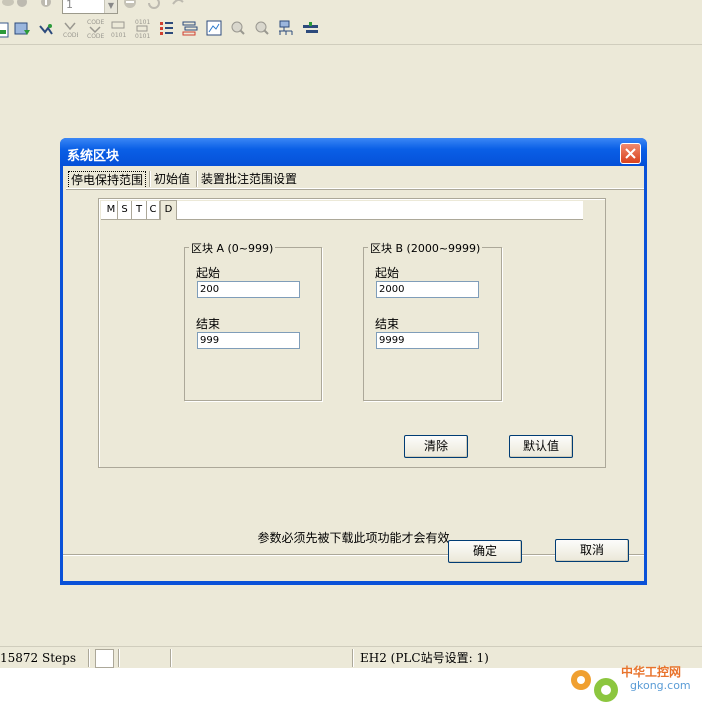 The image size is (702, 715). I want to click on close-button, so click(630, 153).